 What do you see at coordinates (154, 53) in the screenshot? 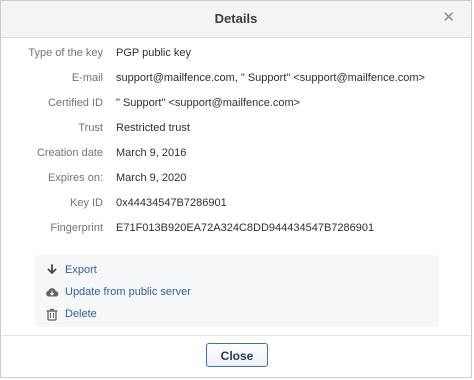
I see `detail-value: PGP public key` at bounding box center [154, 53].